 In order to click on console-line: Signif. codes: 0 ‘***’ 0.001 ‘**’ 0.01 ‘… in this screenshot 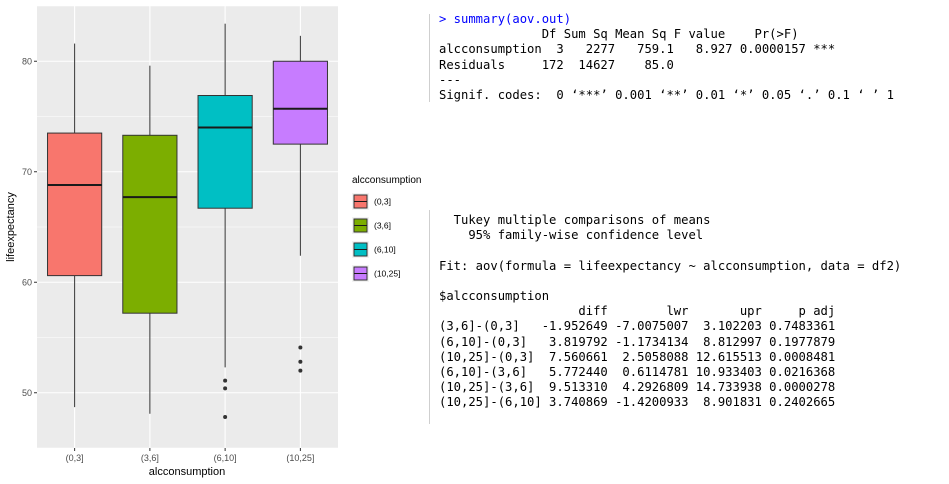, I will do `click(666, 95)`.